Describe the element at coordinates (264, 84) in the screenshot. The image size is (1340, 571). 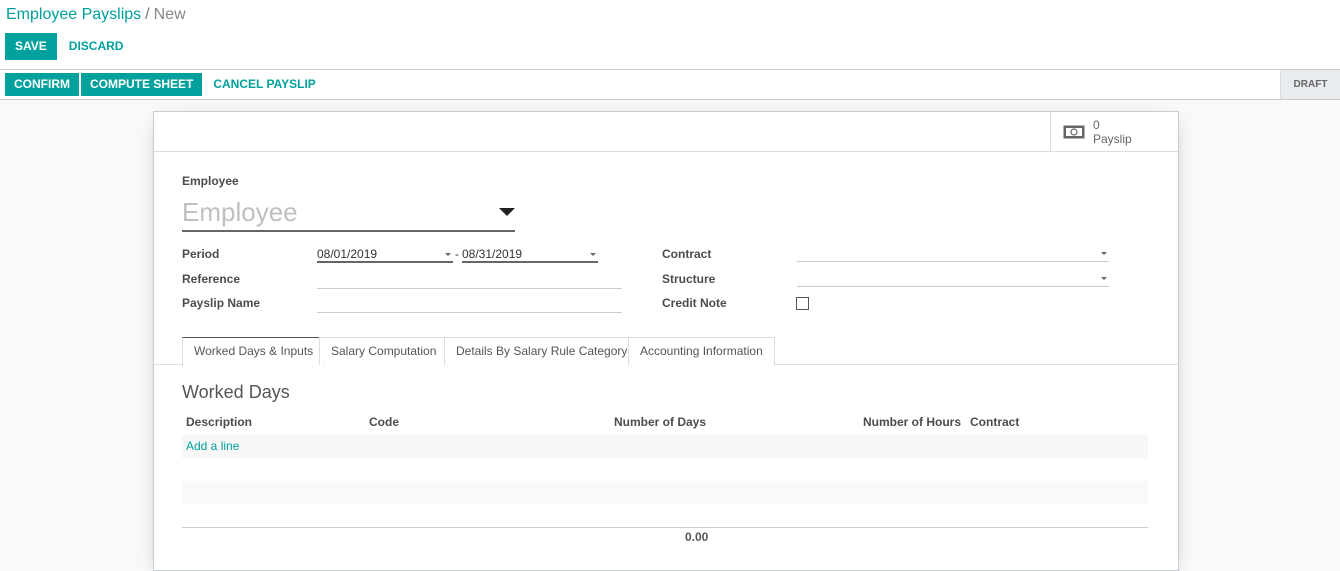
I see `cancel-payslip-button: CANCEL PAYSLIP` at that location.